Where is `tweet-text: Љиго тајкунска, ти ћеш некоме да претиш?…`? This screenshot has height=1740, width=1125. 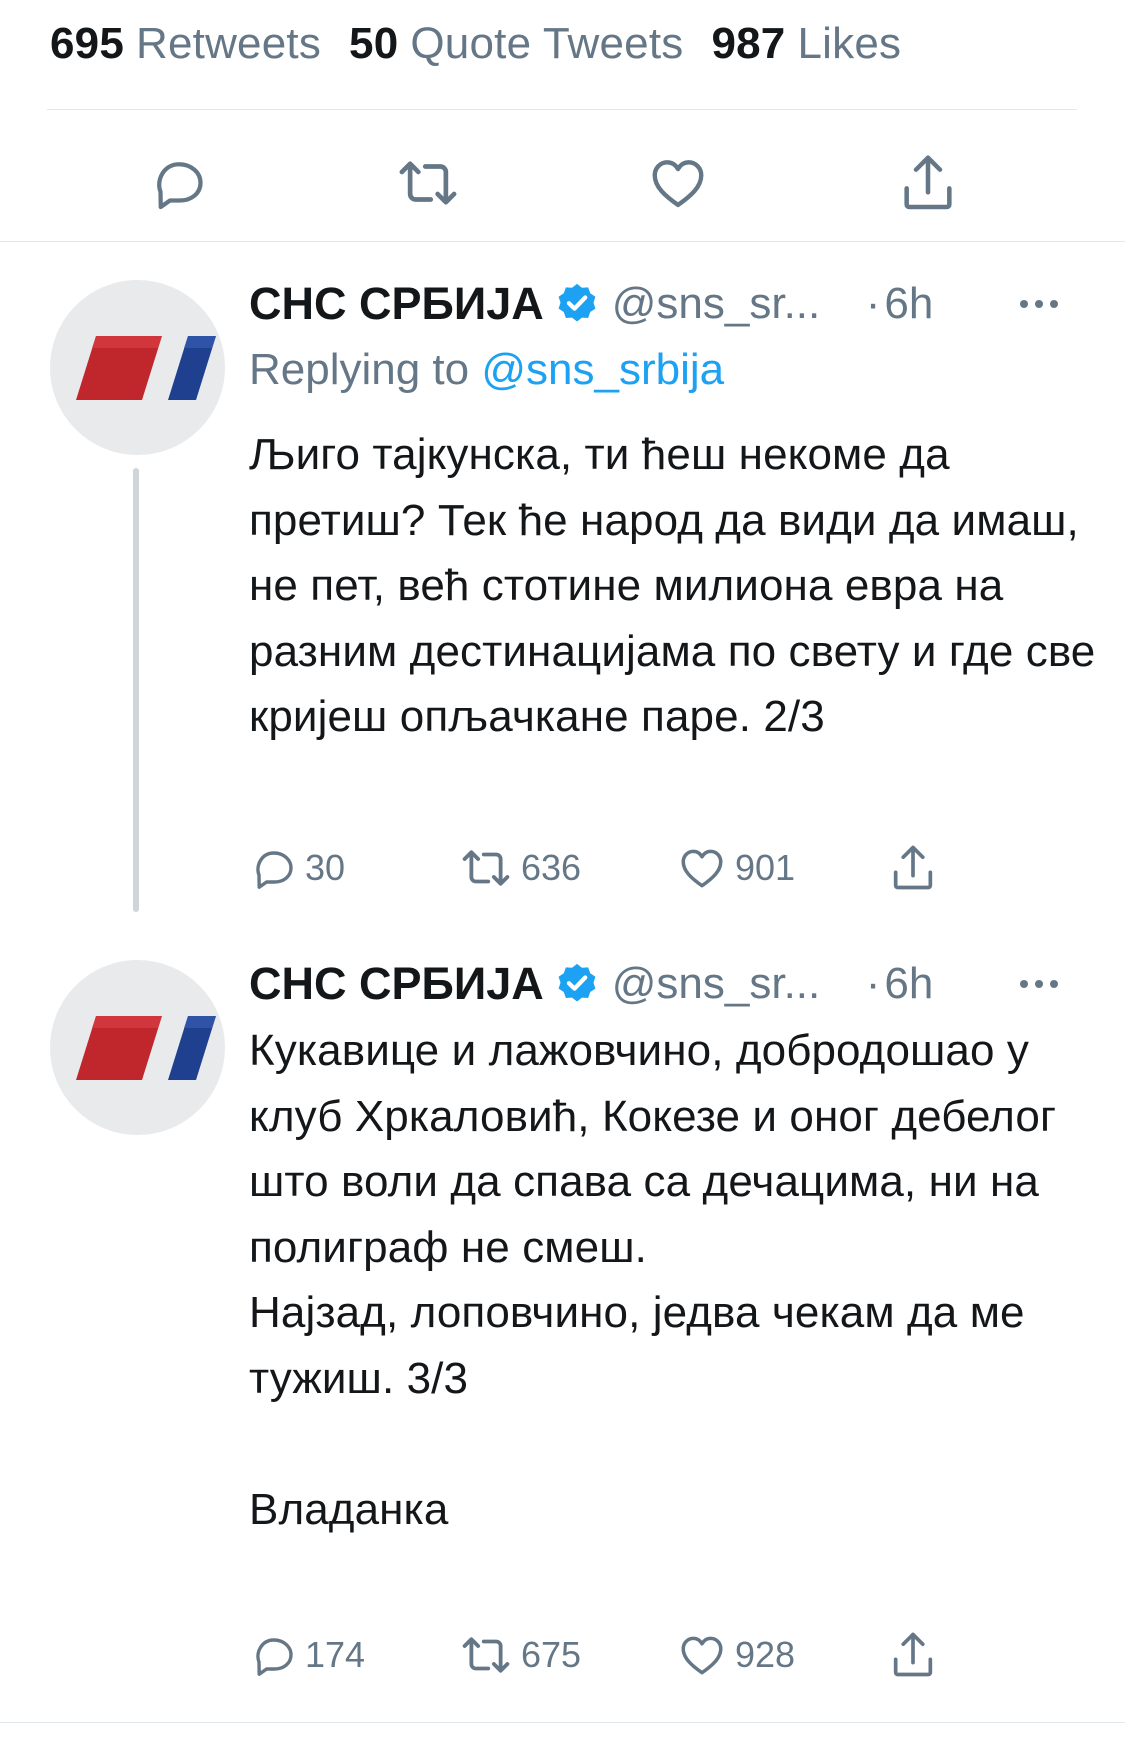 tweet-text: Љиго тајкунска, ти ћеш некоме да претиш?… is located at coordinates (678, 585).